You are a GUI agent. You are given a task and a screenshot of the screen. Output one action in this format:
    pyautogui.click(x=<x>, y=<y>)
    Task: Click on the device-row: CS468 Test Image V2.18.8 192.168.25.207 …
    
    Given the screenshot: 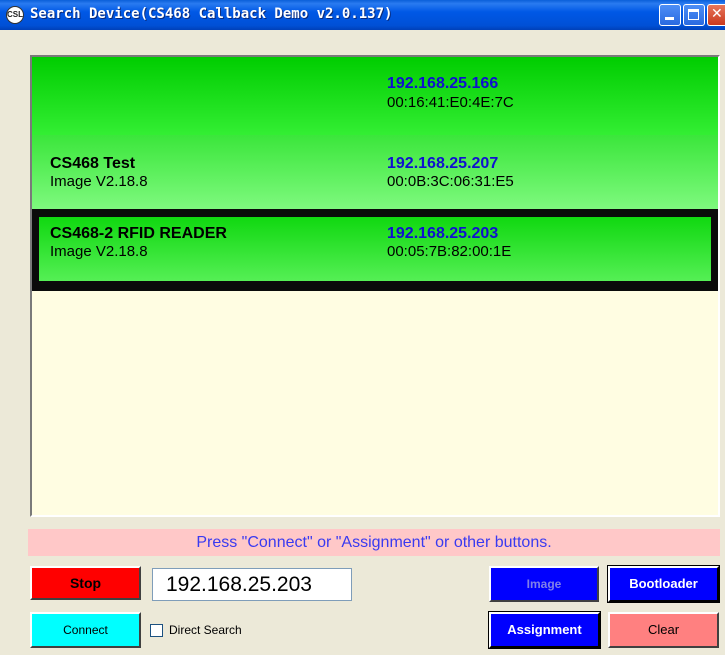 What is the action you would take?
    pyautogui.click(x=375, y=172)
    